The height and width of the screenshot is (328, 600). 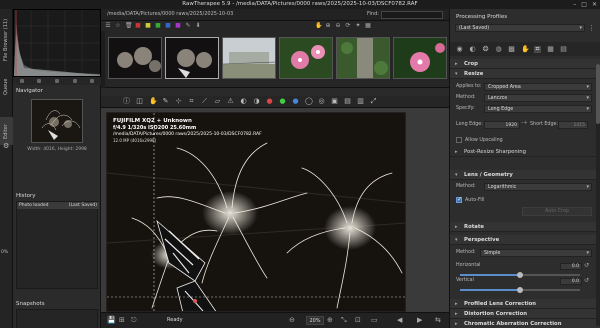 What do you see at coordinates (459, 49) in the screenshot?
I see `favorites-tab-icon: ◉` at bounding box center [459, 49].